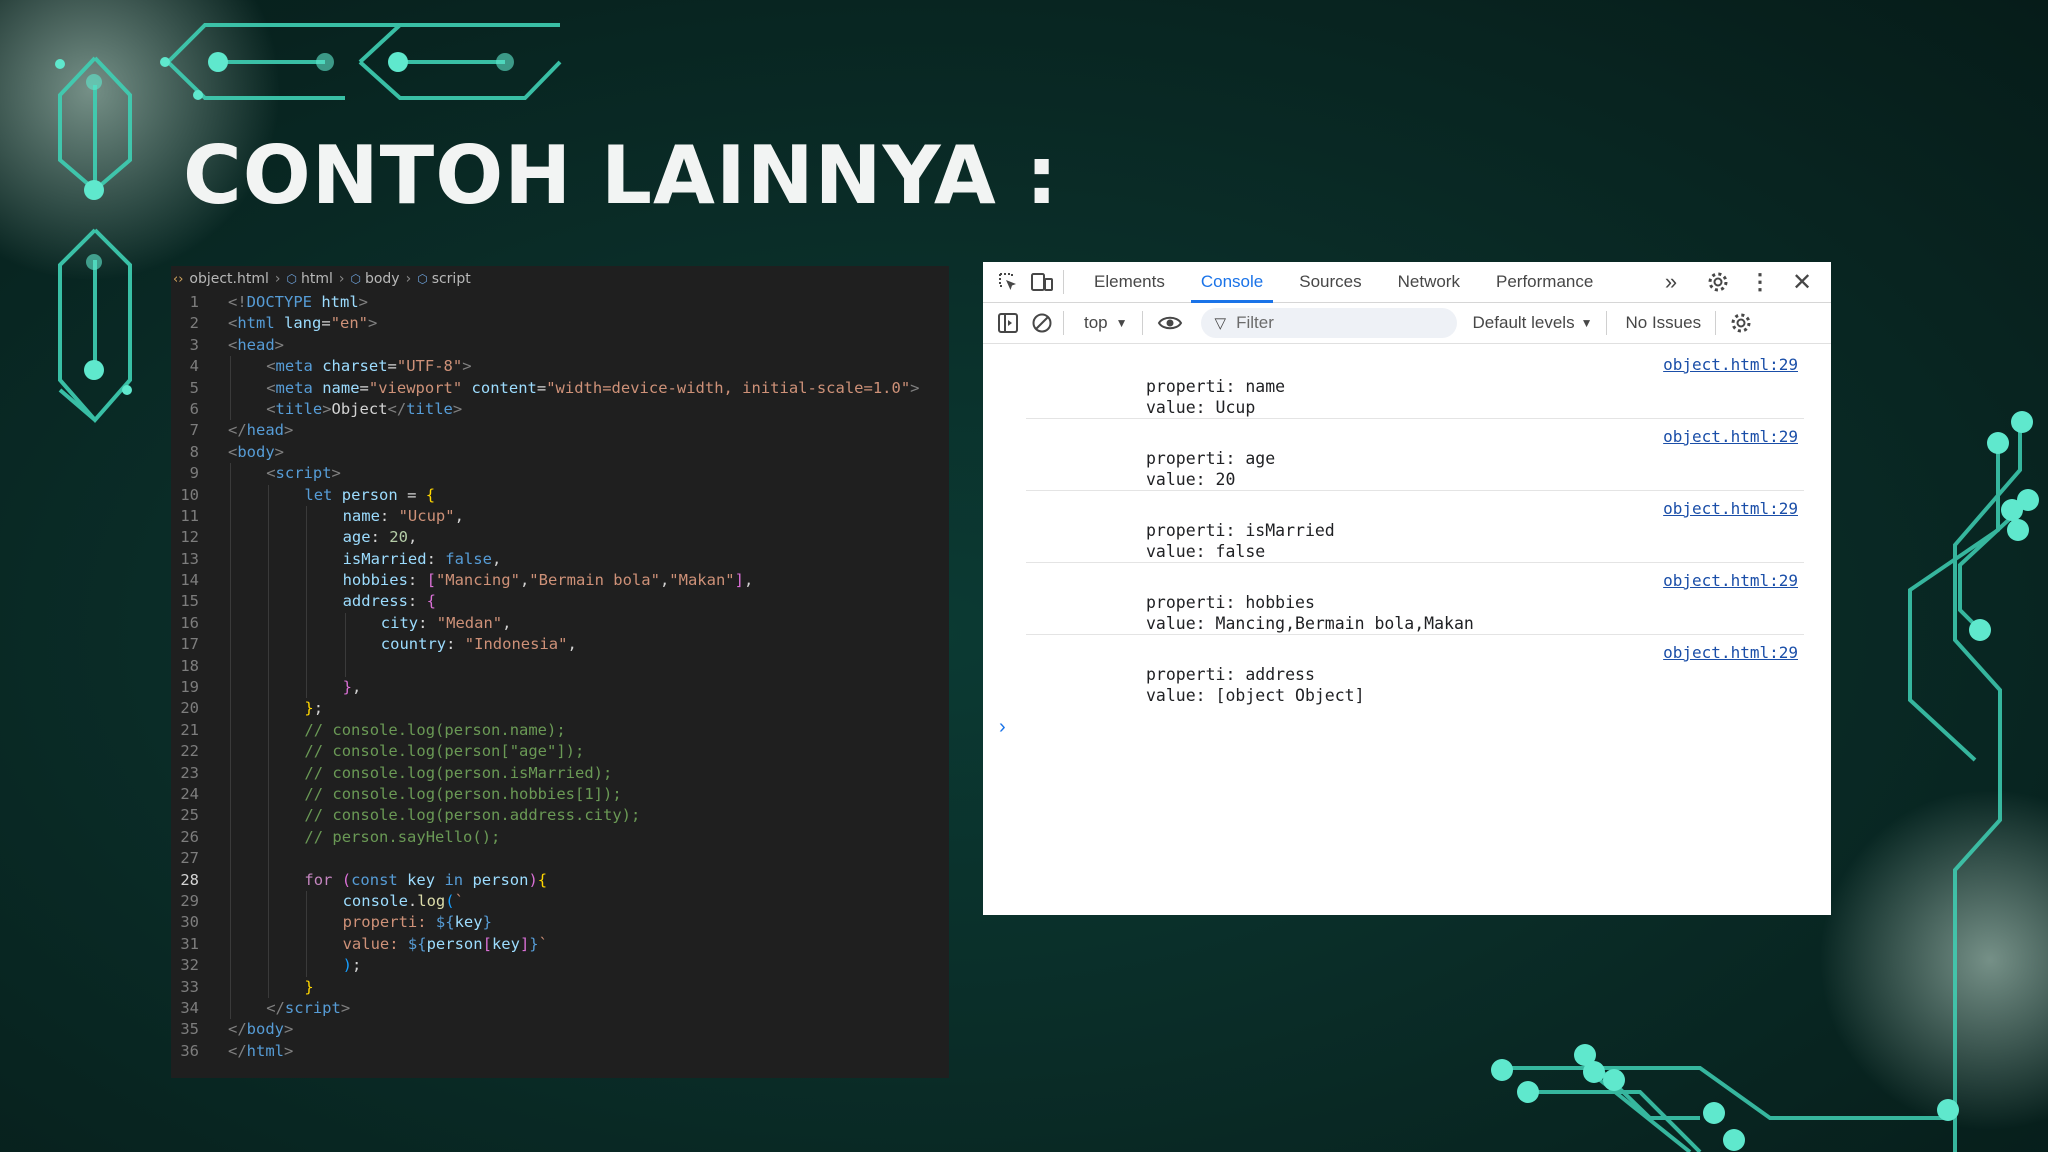  I want to click on code-text: let person = {, so click(370, 494).